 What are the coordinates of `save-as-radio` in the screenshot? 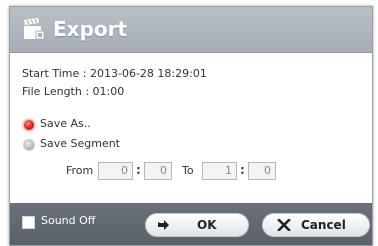 It's located at (29, 125).